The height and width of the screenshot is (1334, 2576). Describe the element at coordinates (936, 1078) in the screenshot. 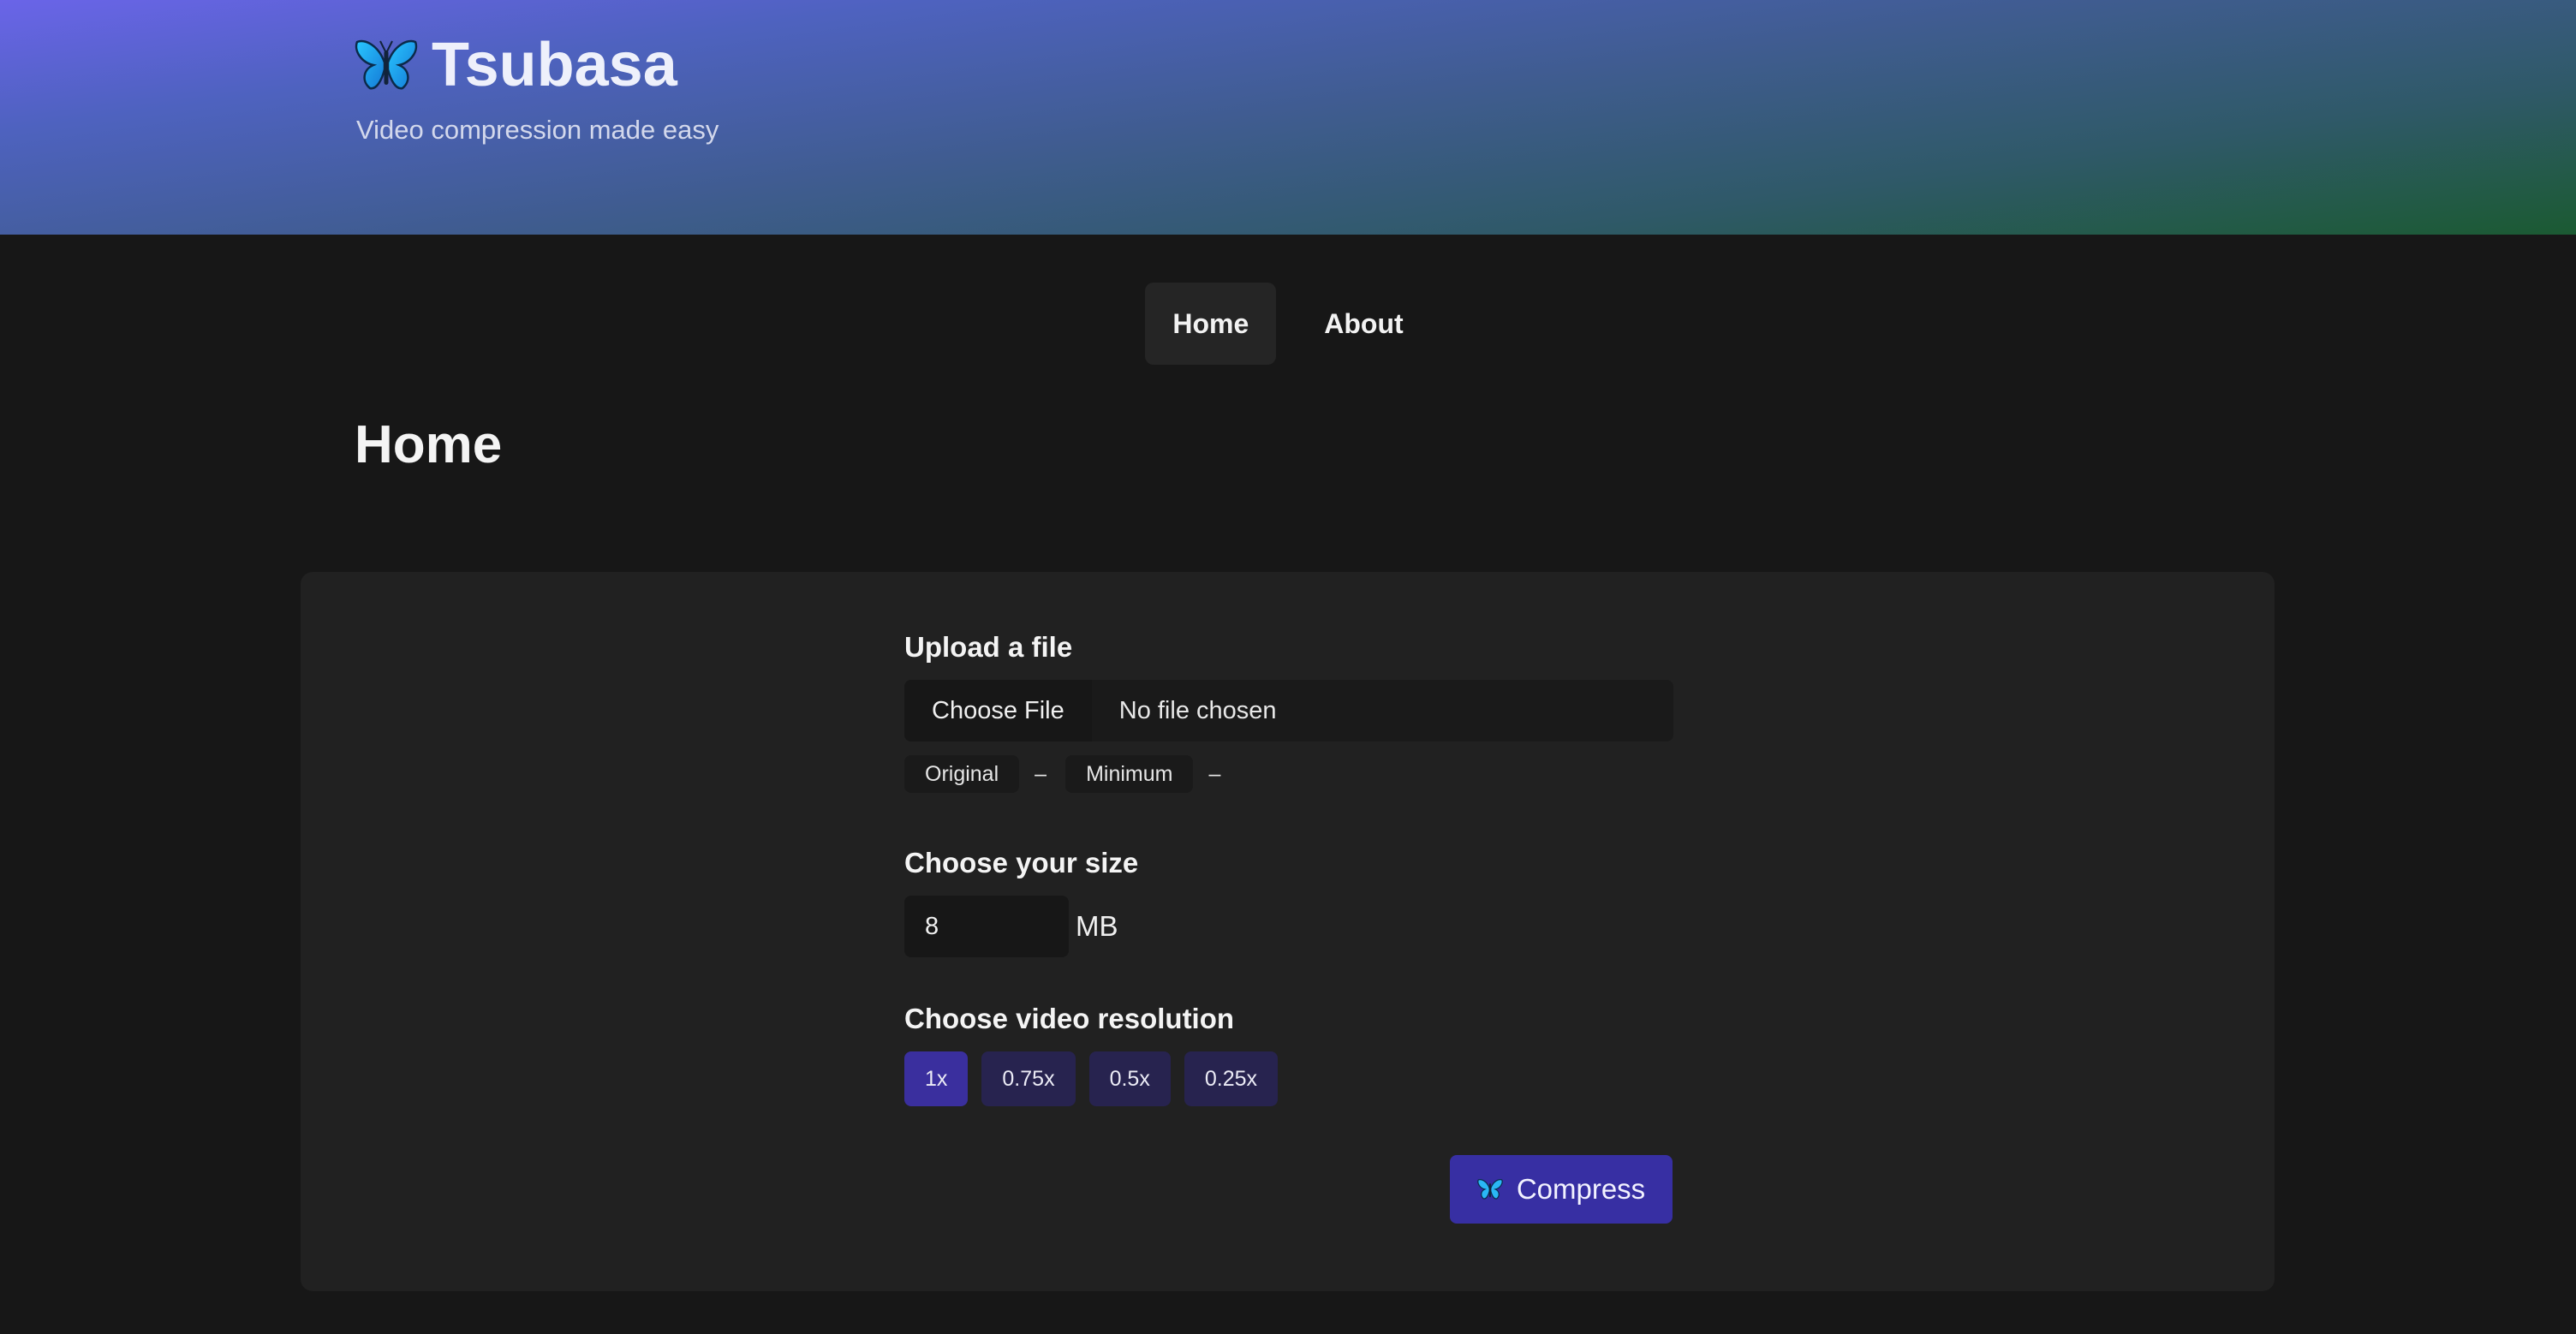

I see `resolution-option-1x: 1x` at that location.